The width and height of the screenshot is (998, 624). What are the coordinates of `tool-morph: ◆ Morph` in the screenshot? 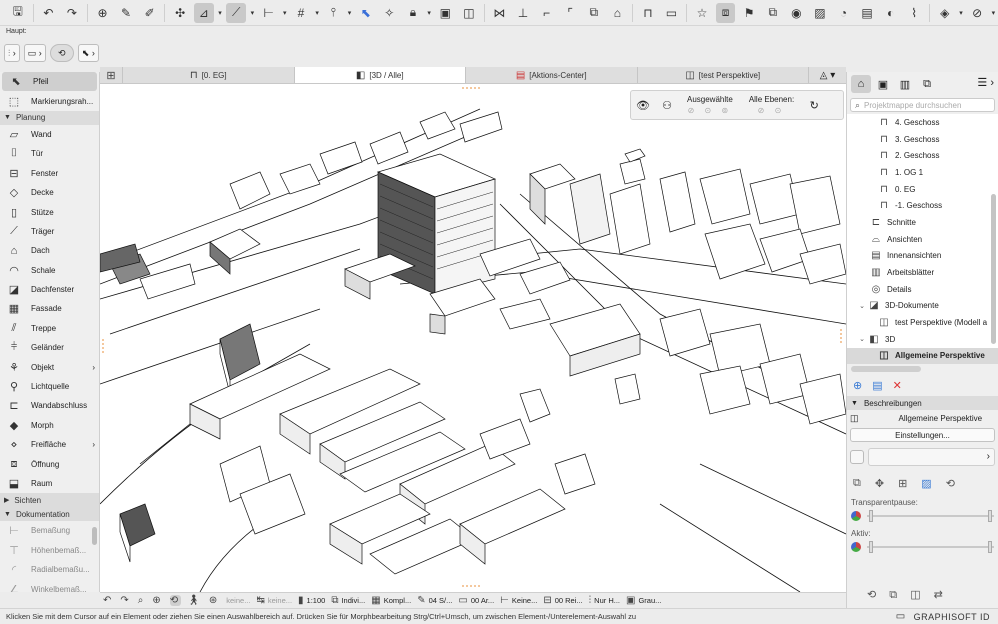 It's located at (49, 425).